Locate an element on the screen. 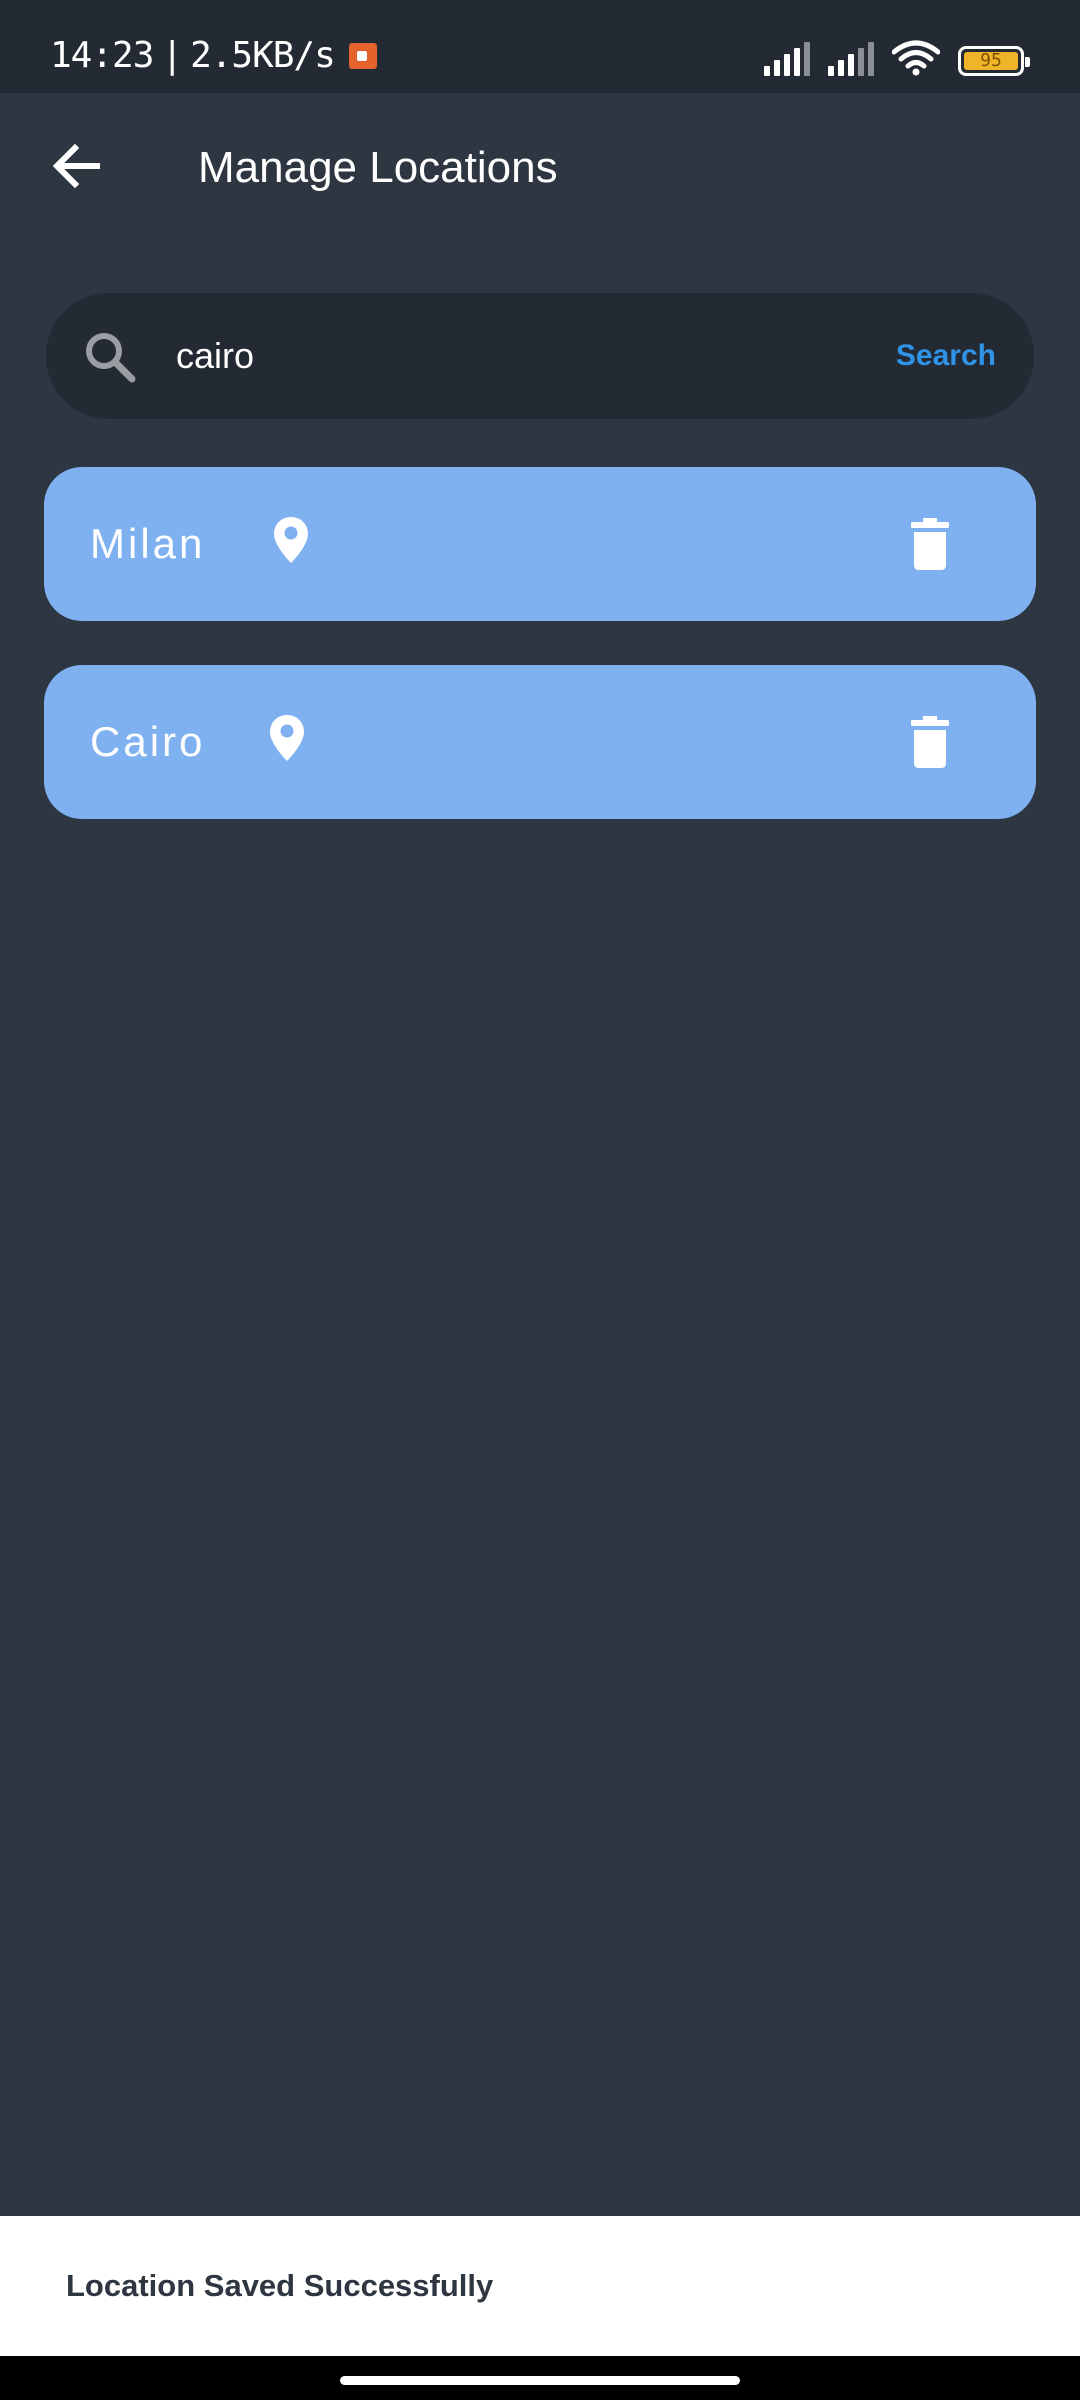  status-time: 14:23 is located at coordinates (102, 55).